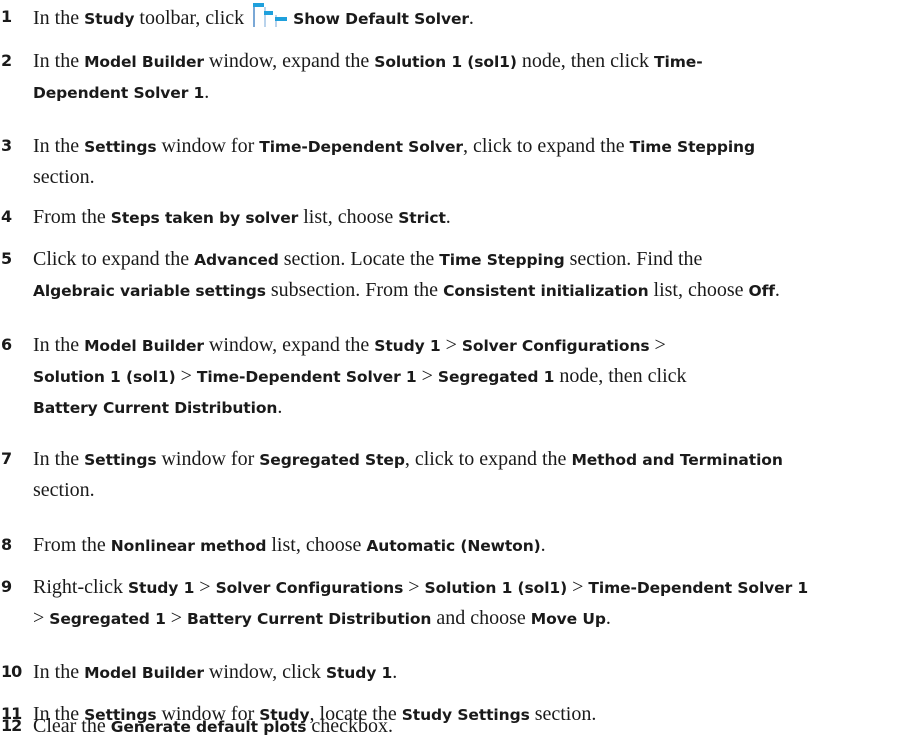 This screenshot has height=747, width=911. What do you see at coordinates (11, 671) in the screenshot?
I see `step-number: 10` at bounding box center [11, 671].